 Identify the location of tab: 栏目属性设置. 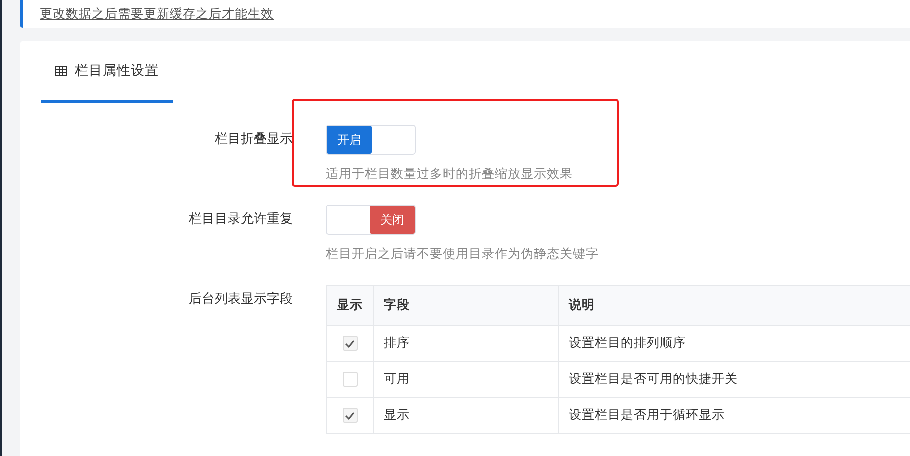
(107, 72).